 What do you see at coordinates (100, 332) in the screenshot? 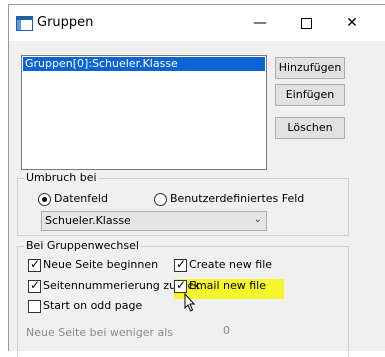
I see `new-page-below-label: Neue Seite bei weniger als` at bounding box center [100, 332].